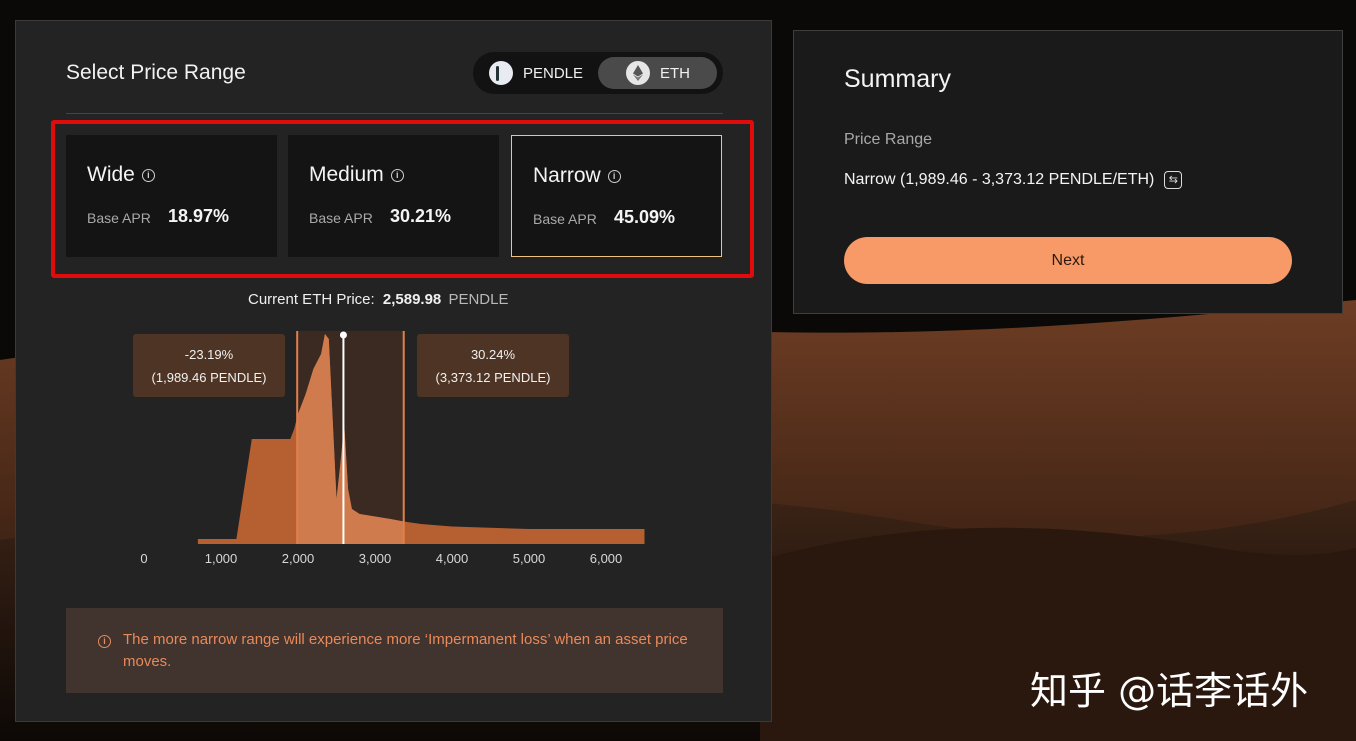 The width and height of the screenshot is (1356, 741). I want to click on x-tick-label: 0, so click(144, 558).